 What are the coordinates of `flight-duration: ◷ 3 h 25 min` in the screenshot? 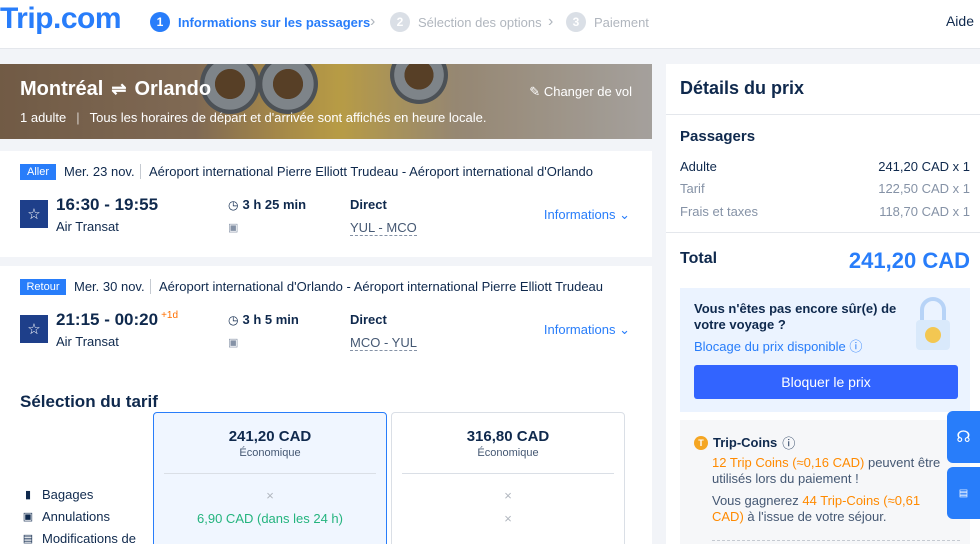 It's located at (267, 204).